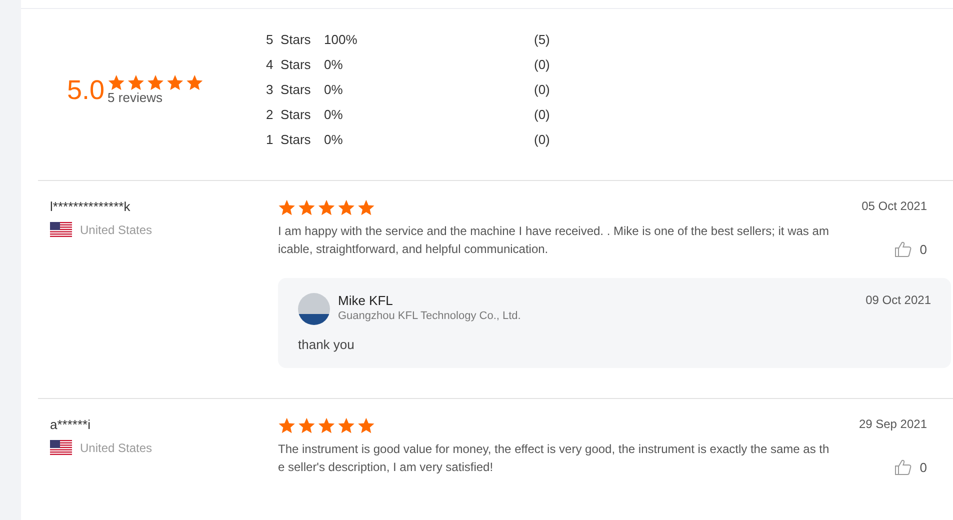 This screenshot has height=520, width=953. I want to click on star-level-label: 5 Stars, so click(289, 40).